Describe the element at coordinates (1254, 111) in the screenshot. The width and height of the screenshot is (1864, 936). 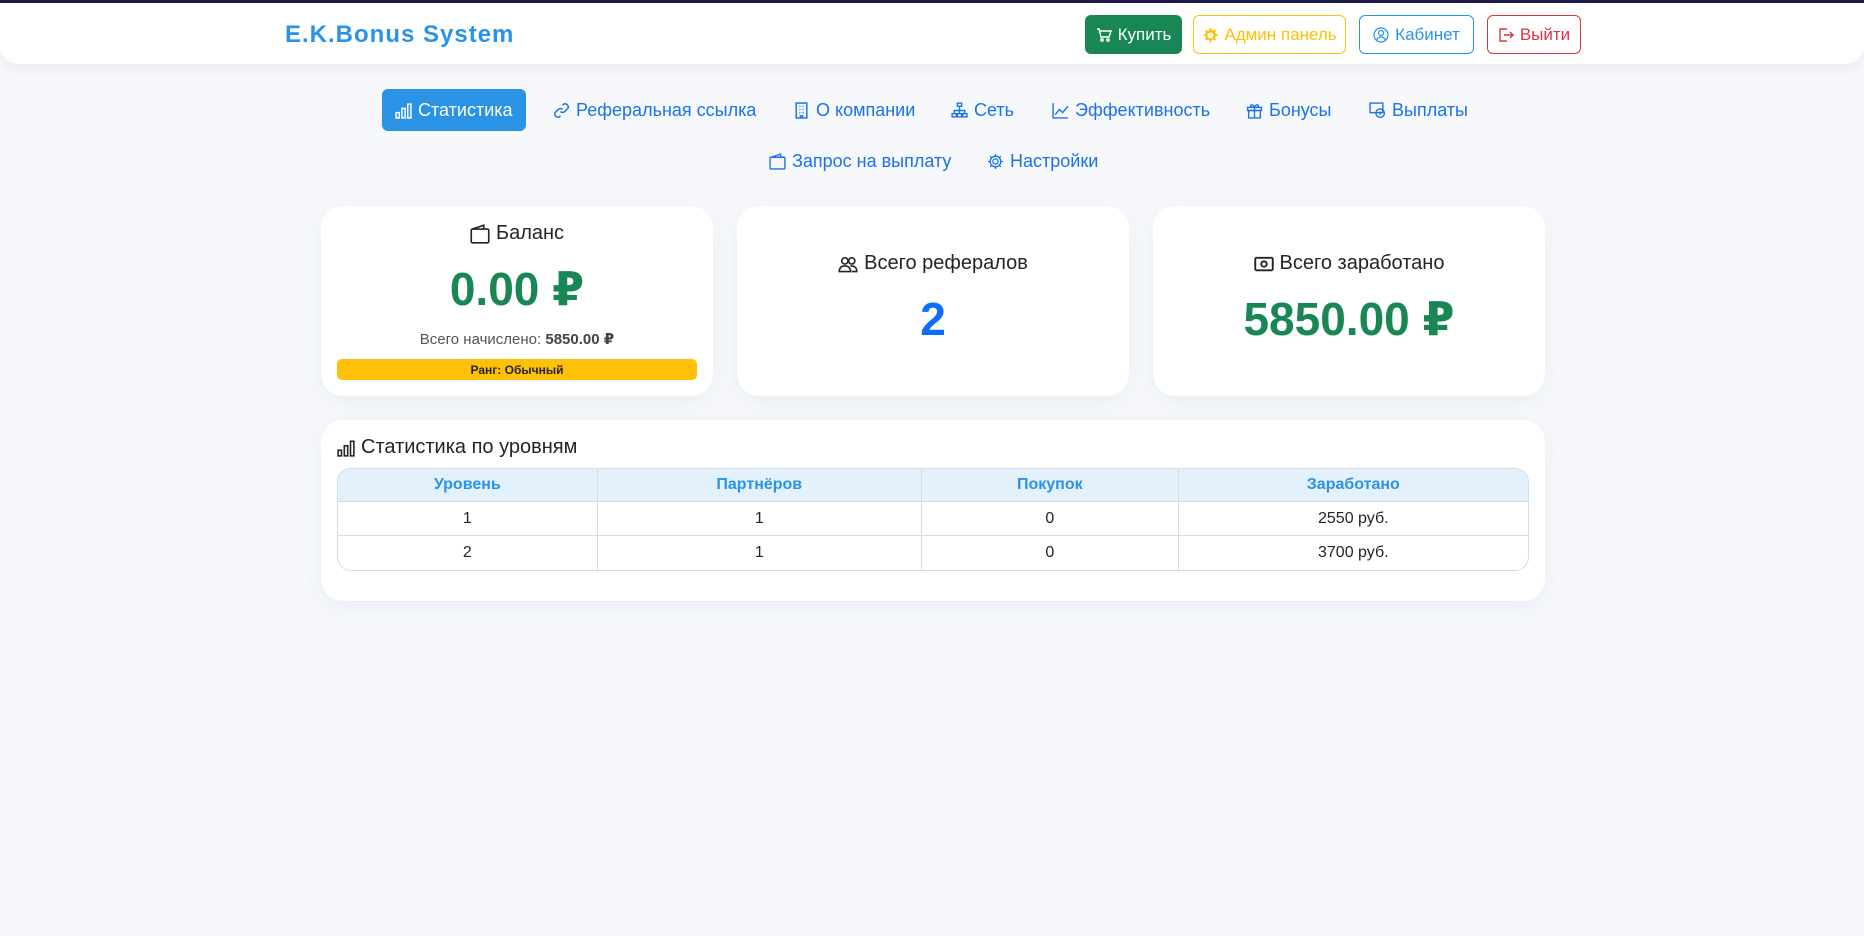
I see `gift-icon` at that location.